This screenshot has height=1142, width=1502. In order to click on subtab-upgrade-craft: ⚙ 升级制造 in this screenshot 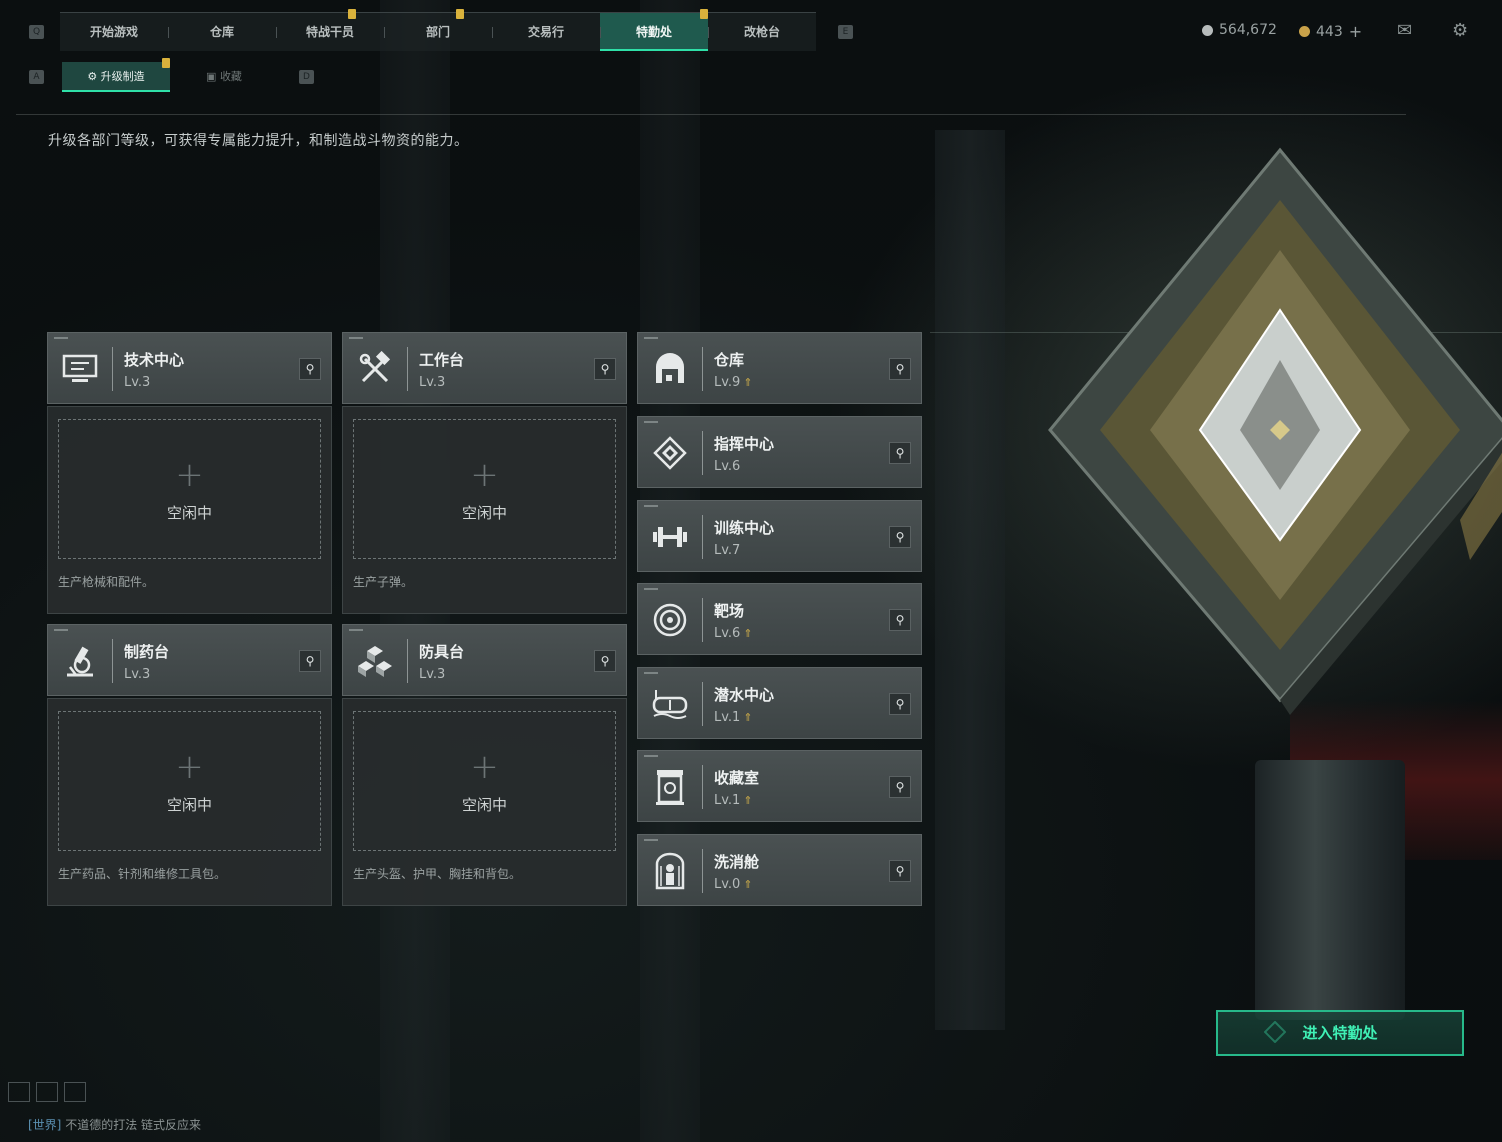, I will do `click(116, 75)`.